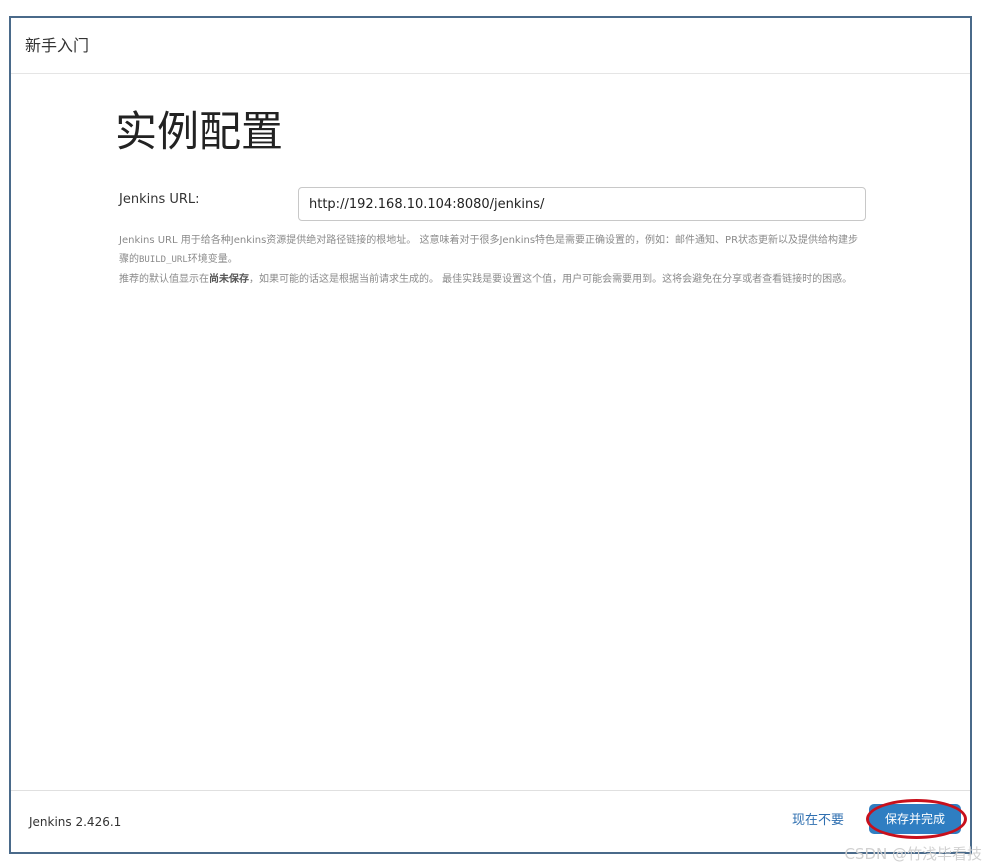  I want to click on jenkins-url-input, so click(582, 204).